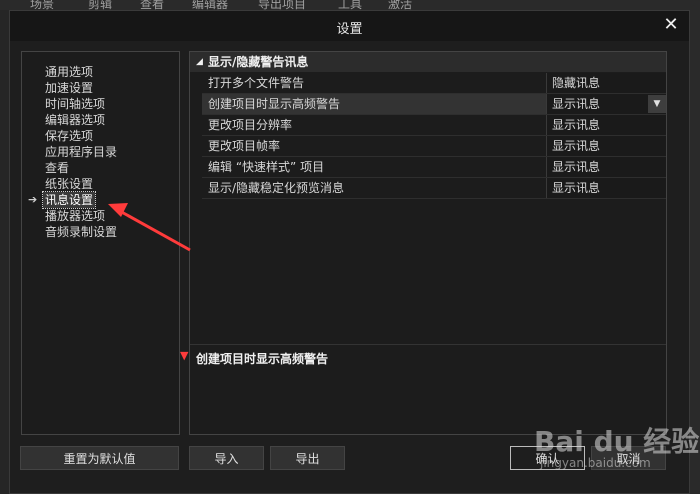 The width and height of the screenshot is (700, 494). What do you see at coordinates (595, 463) in the screenshot?
I see `watermark-url: jingyan.baidu.com` at bounding box center [595, 463].